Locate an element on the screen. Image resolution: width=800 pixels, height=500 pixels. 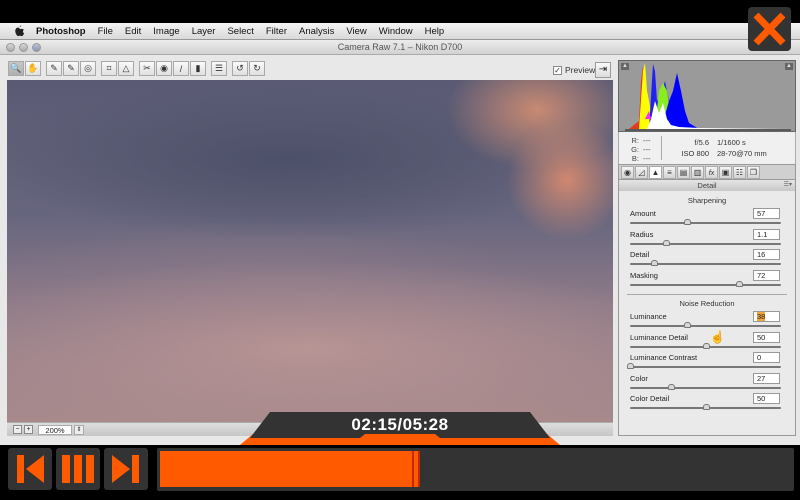
split-toning-tab: ▤ is located at coordinates (683, 172).